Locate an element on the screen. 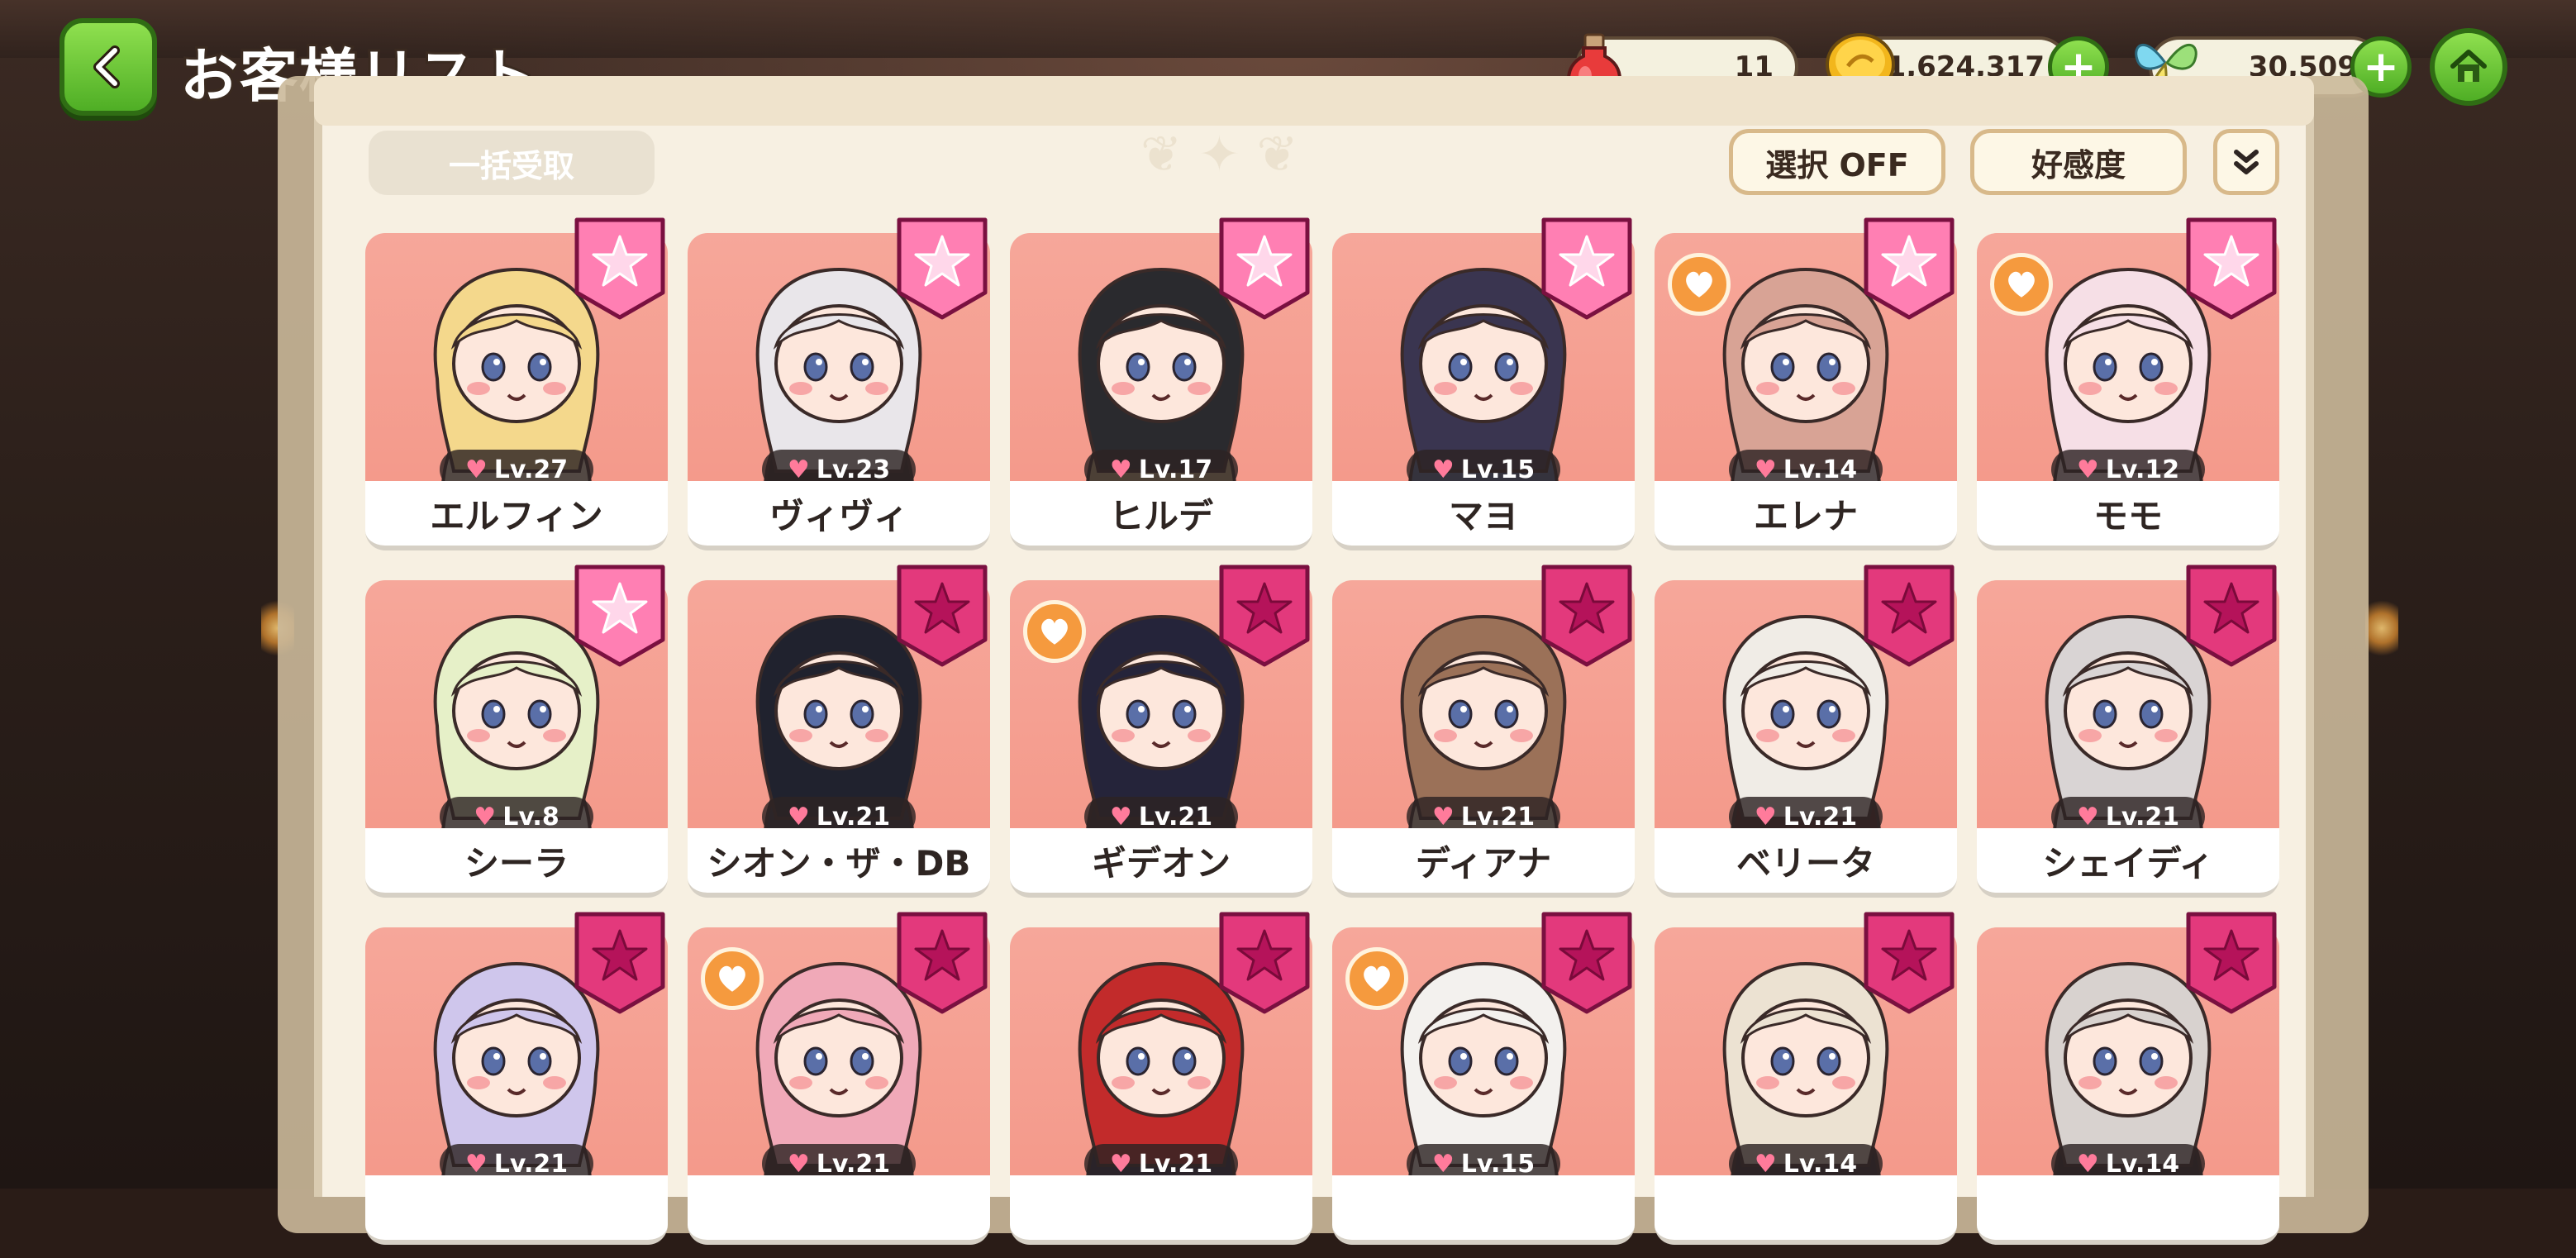 Image resolution: width=2576 pixels, height=1258 pixels. customer-card: ♥ Lv.21 ベリータ is located at coordinates (1806, 737).